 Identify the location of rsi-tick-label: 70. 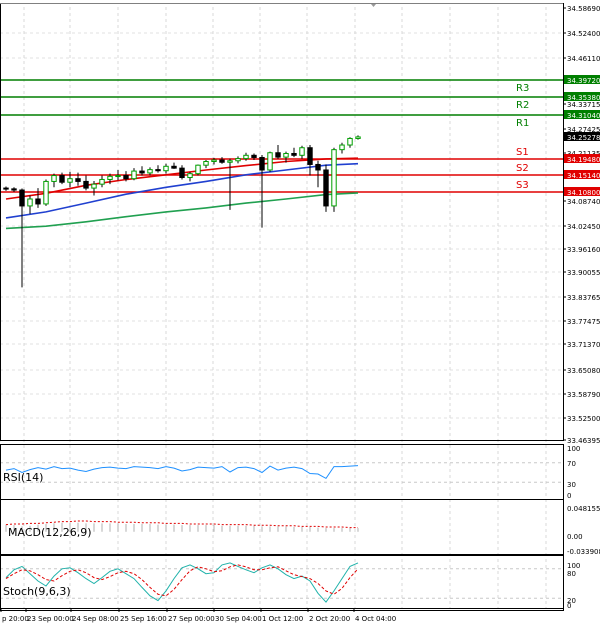
(571, 464).